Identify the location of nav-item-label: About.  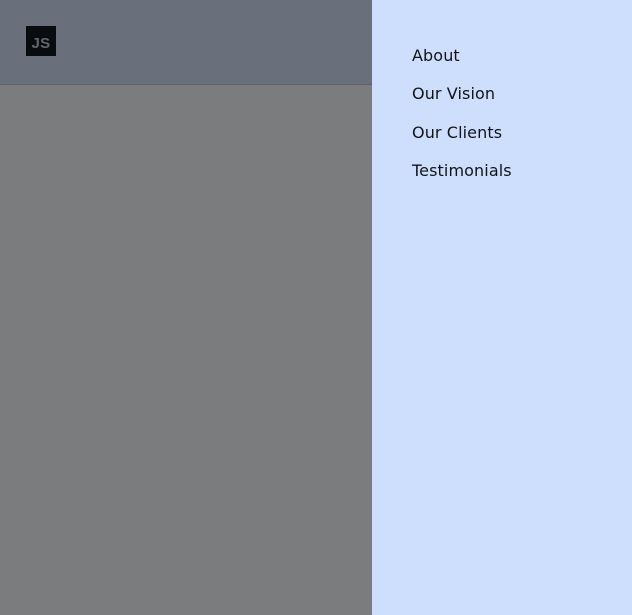
(436, 55).